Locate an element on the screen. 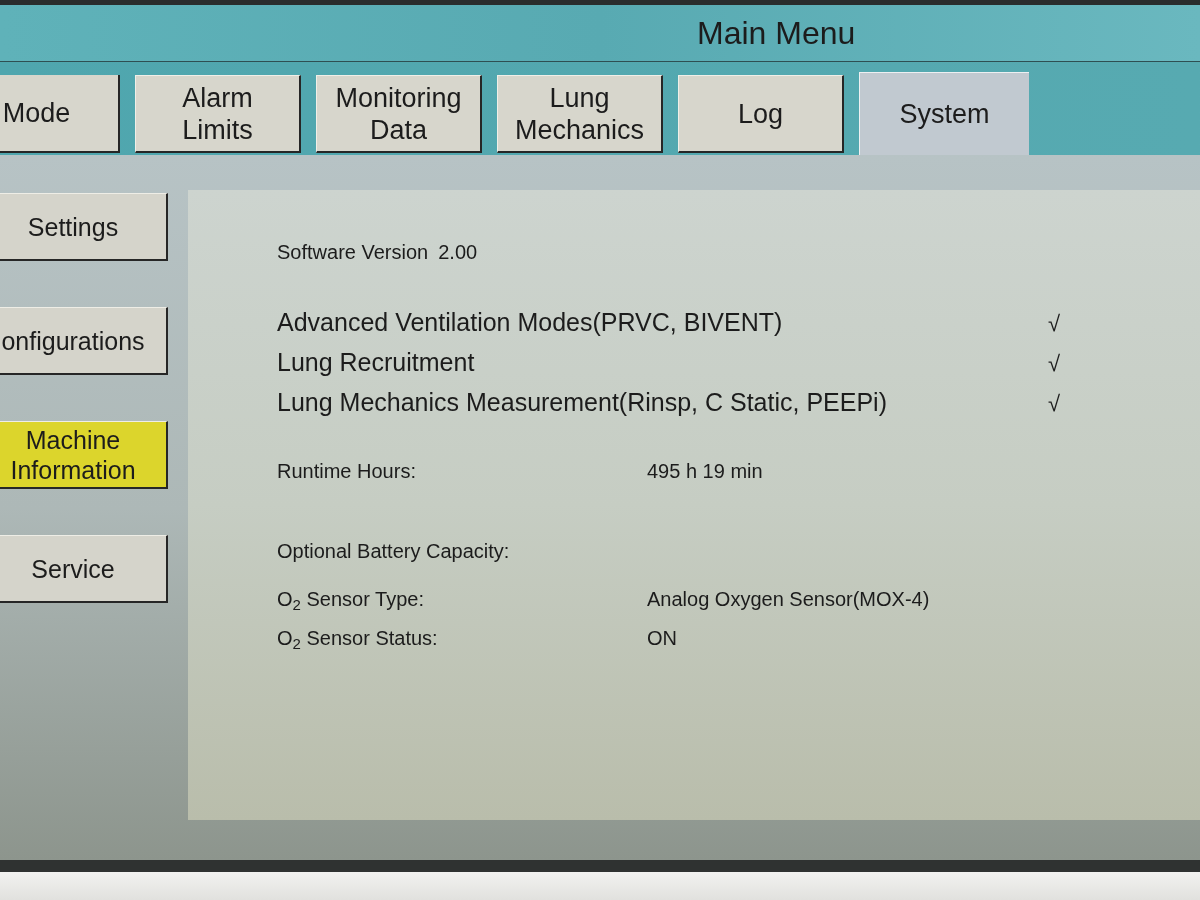  field-label: O$_{2}$ Sensor Status: is located at coordinates (358, 638).